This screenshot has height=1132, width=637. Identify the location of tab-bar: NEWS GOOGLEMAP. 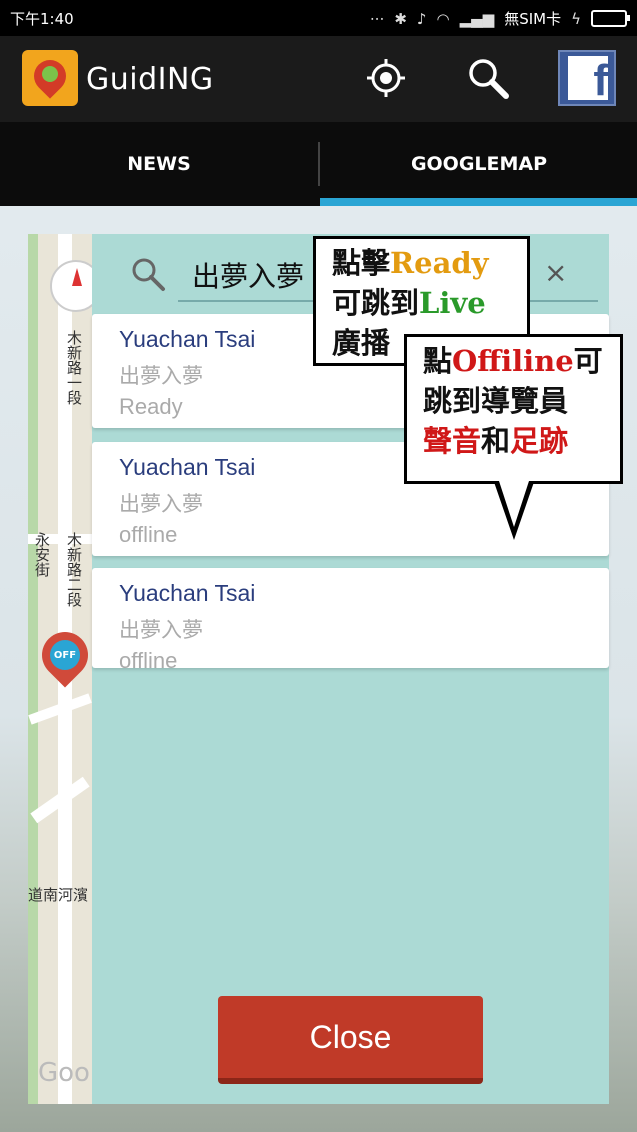
(318, 164).